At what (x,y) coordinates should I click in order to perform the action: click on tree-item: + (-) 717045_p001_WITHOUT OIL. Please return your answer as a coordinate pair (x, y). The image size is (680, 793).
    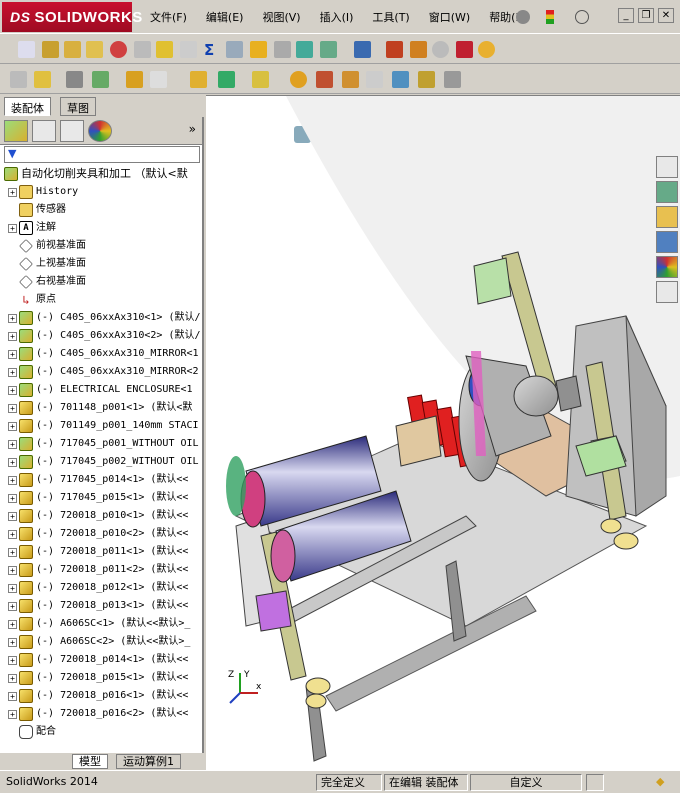
    Looking at the image, I should click on (101, 444).